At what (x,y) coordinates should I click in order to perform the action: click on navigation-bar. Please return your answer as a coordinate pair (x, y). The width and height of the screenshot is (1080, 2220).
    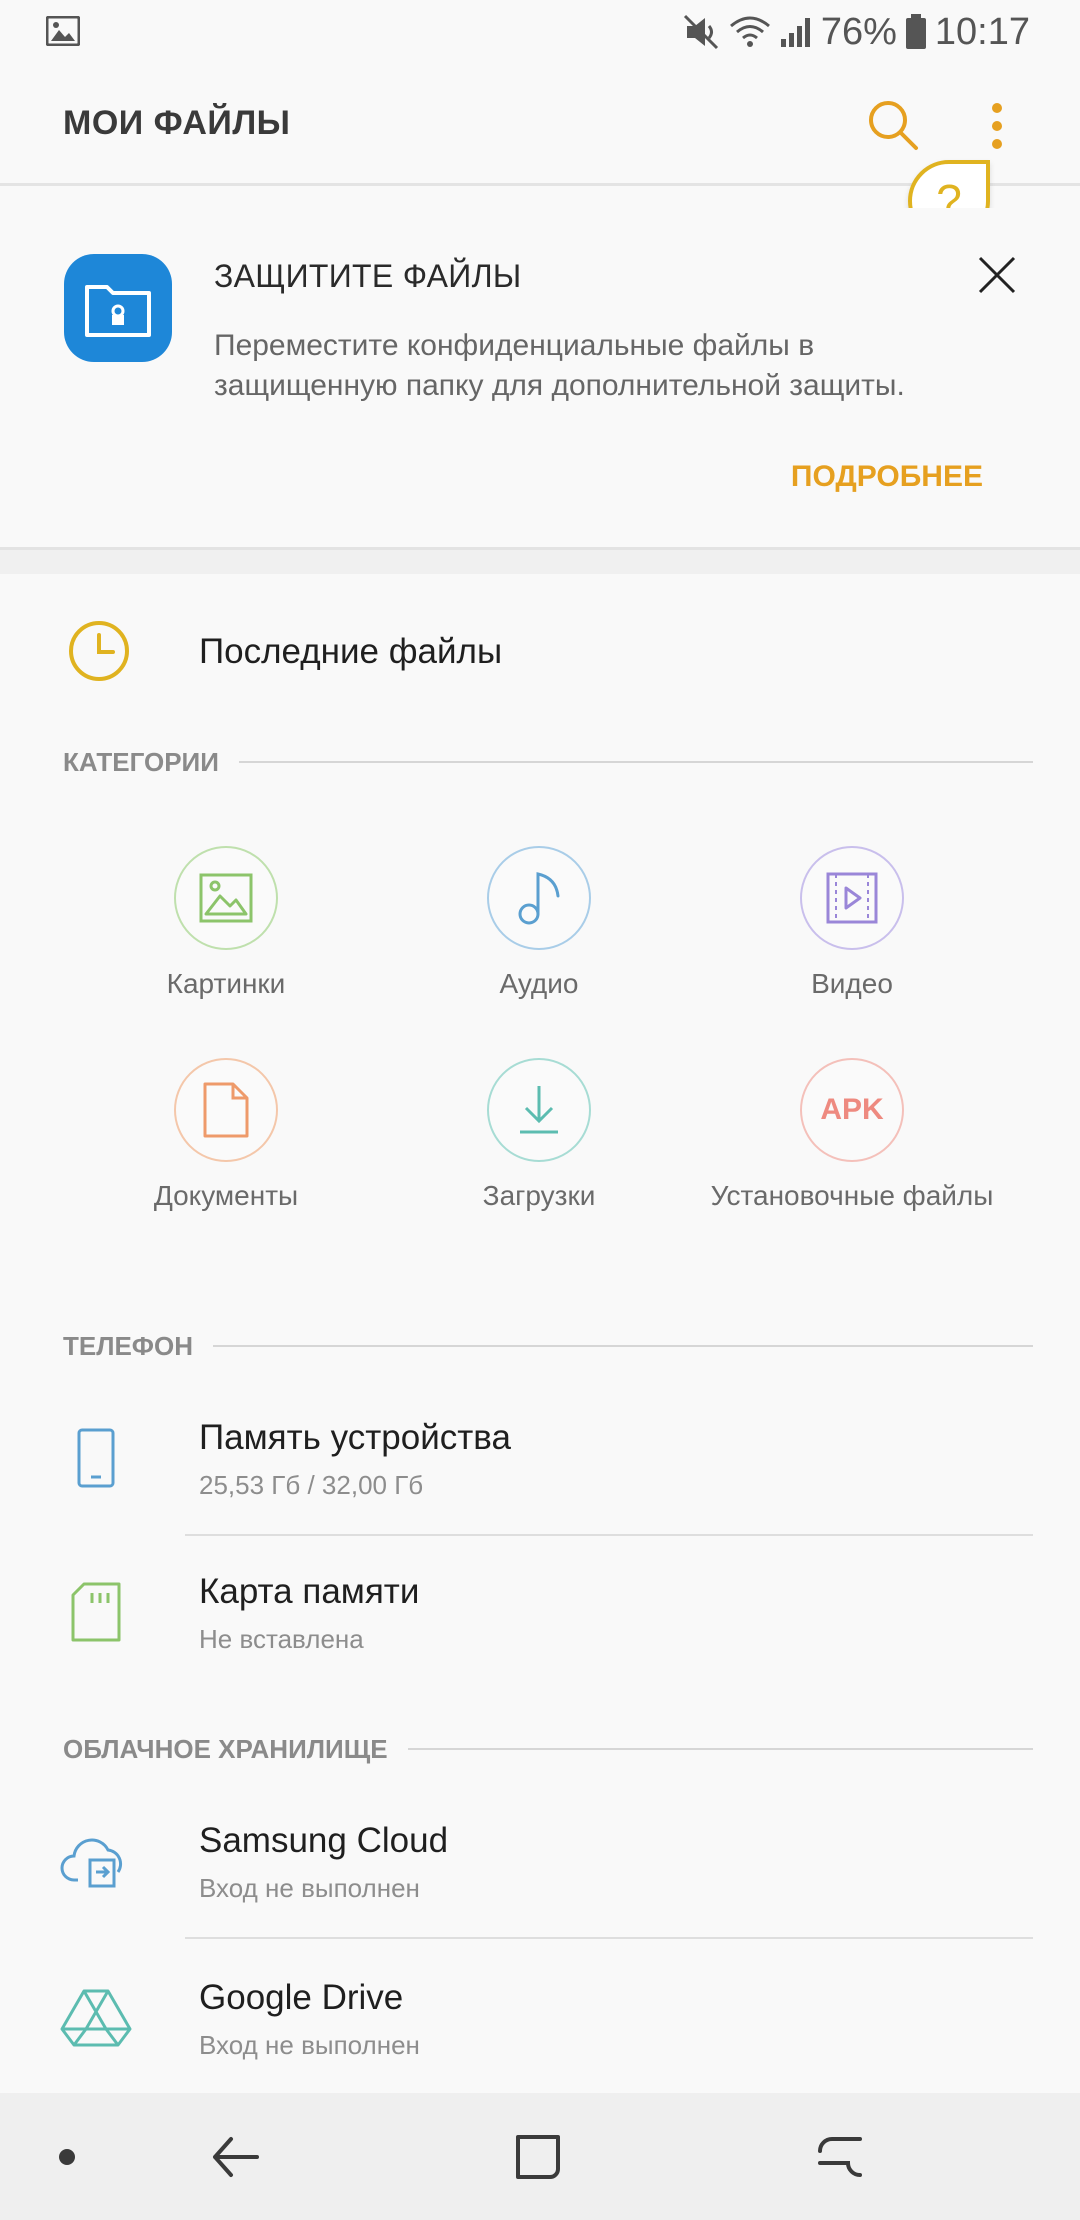
    Looking at the image, I should click on (540, 2156).